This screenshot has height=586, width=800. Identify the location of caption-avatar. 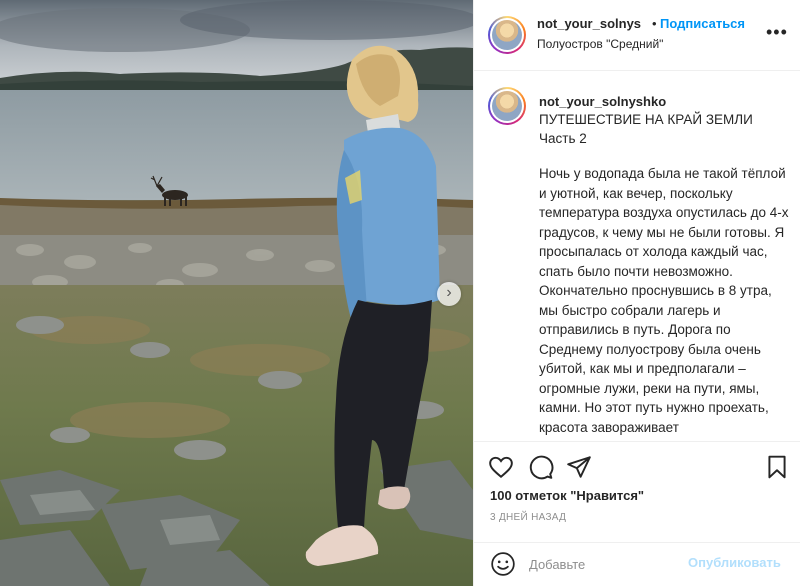
(507, 106).